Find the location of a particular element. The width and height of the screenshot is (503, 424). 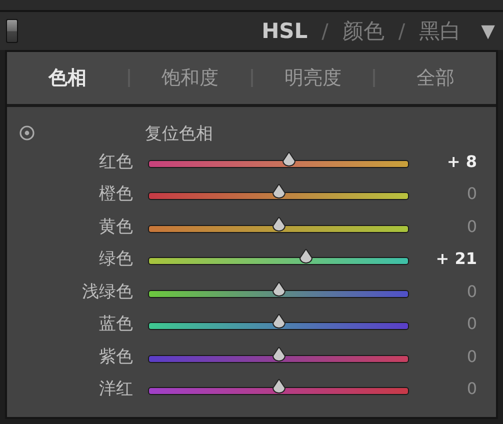

slider-value: + 8 is located at coordinates (461, 161).